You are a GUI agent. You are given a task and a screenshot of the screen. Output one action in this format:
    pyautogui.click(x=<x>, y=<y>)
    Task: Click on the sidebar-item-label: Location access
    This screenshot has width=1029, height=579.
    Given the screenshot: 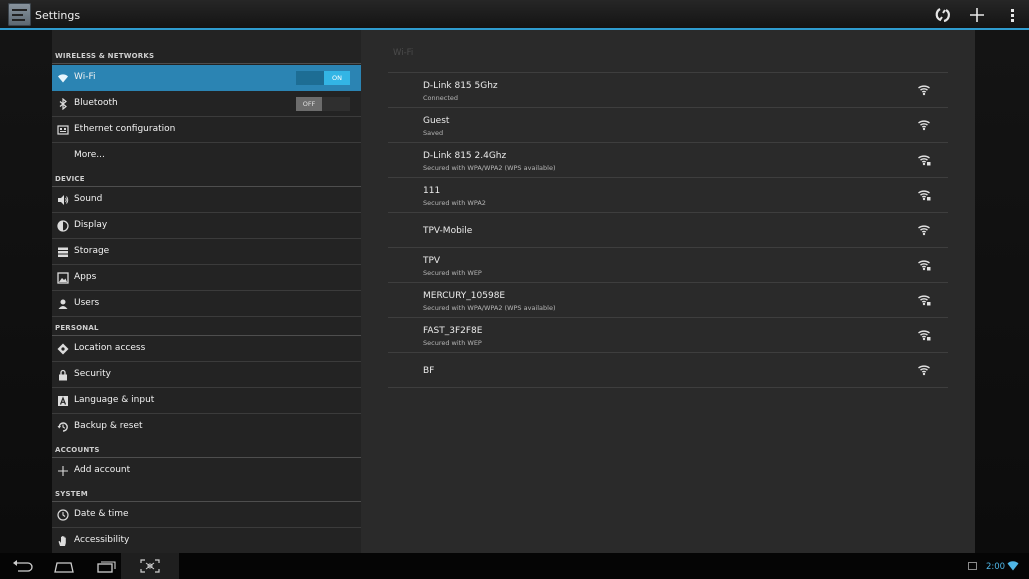 What is the action you would take?
    pyautogui.click(x=110, y=348)
    